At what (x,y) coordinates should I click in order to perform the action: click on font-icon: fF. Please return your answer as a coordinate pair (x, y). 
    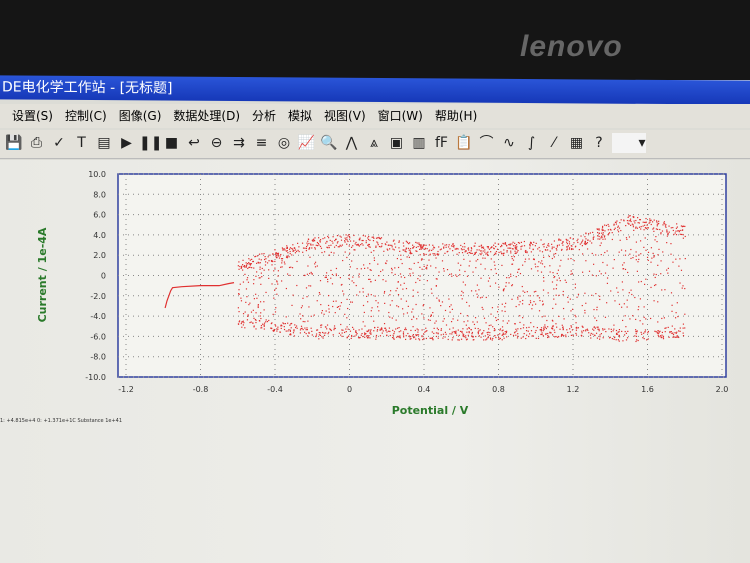
    Looking at the image, I should click on (442, 143).